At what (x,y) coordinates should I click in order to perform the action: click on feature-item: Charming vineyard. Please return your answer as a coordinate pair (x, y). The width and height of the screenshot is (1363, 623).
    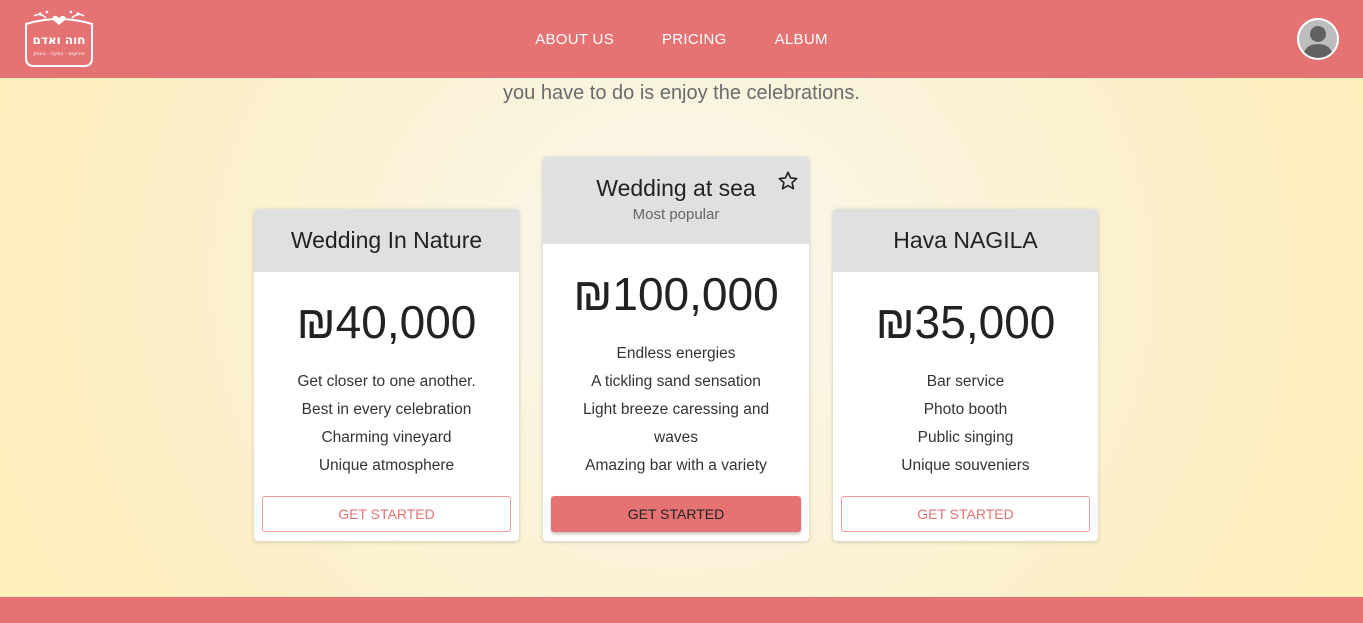
    Looking at the image, I should click on (386, 437).